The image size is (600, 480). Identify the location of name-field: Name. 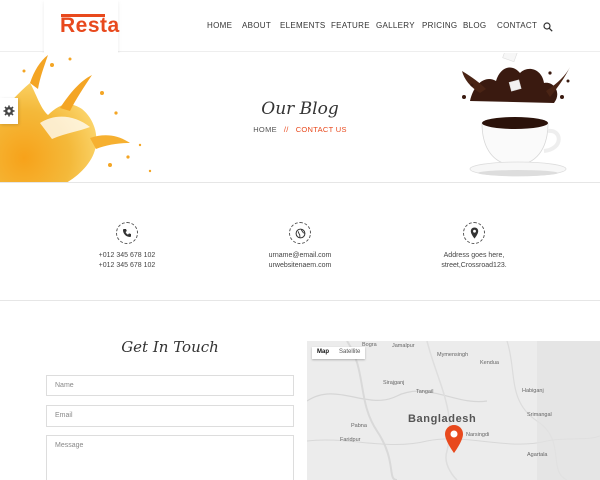
(170, 385).